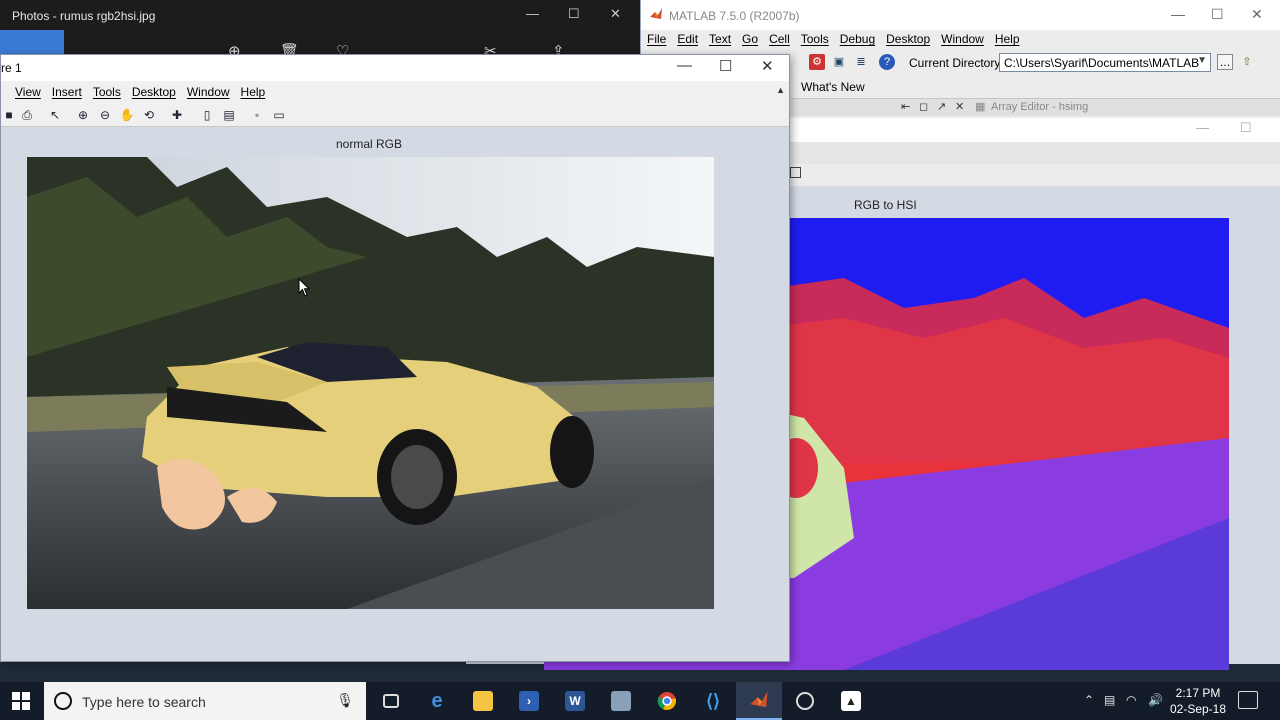 This screenshot has height=720, width=1280. I want to click on figure1-title: re 1, so click(11, 68).